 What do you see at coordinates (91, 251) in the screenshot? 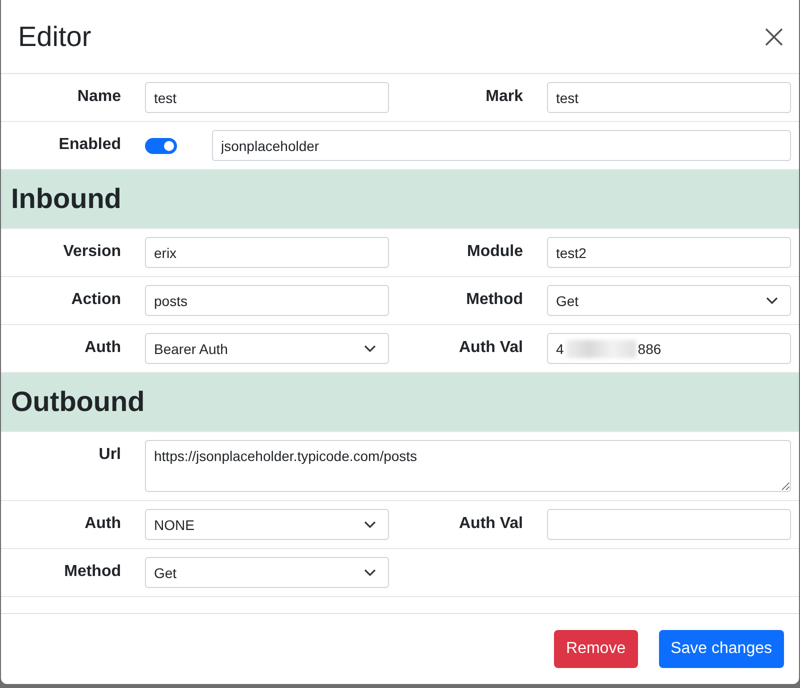
I see `field-label: Version` at bounding box center [91, 251].